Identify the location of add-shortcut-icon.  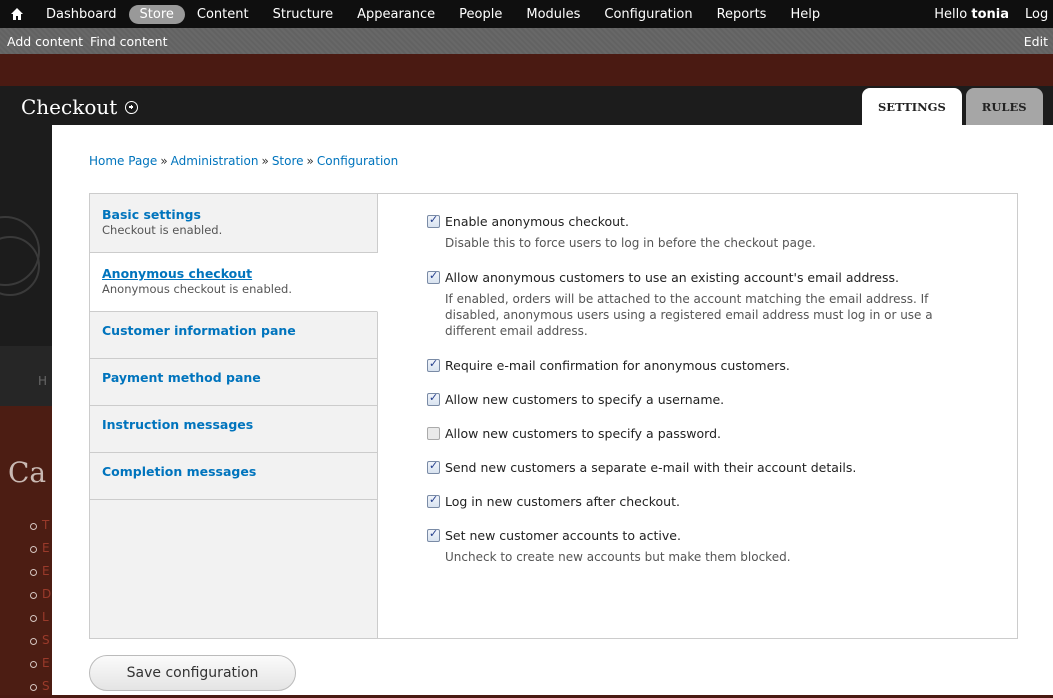
(132, 107).